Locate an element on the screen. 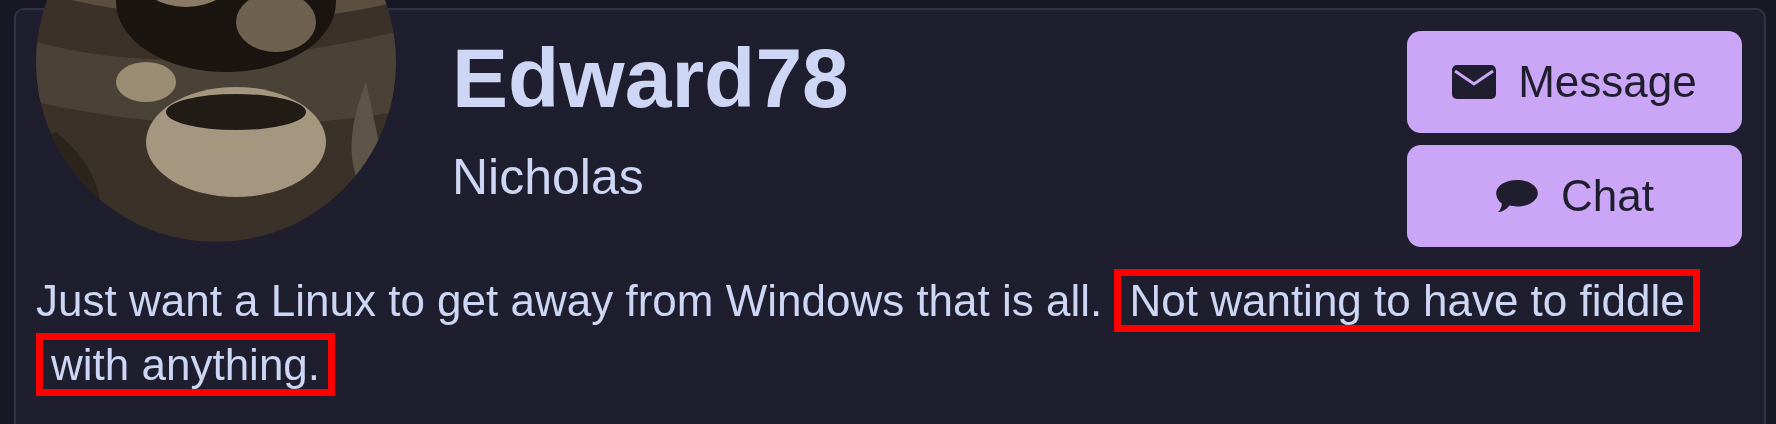 The height and width of the screenshot is (424, 1776). speech-bubble-icon is located at coordinates (1517, 196).